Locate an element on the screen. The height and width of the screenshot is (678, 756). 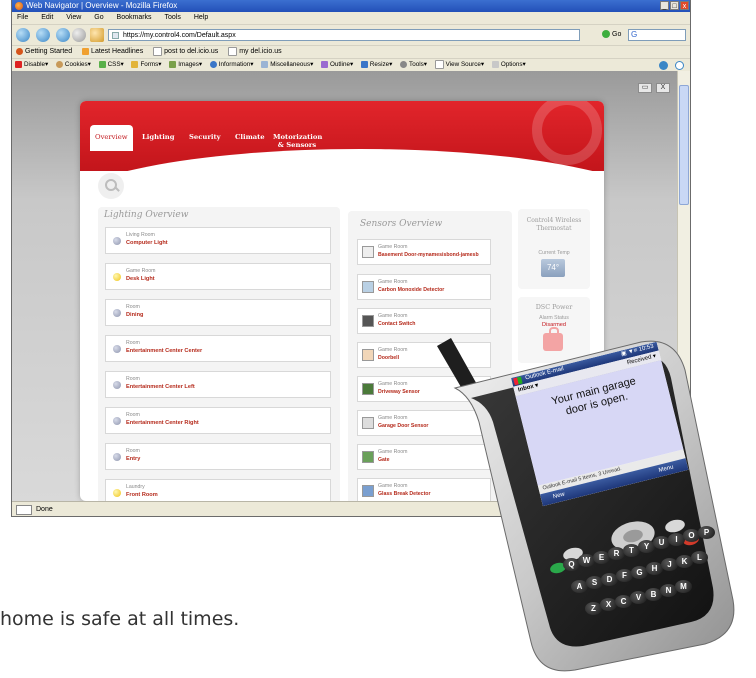
thermostat-title: Control4 Wireless Thermostat is located at coordinates (554, 224).